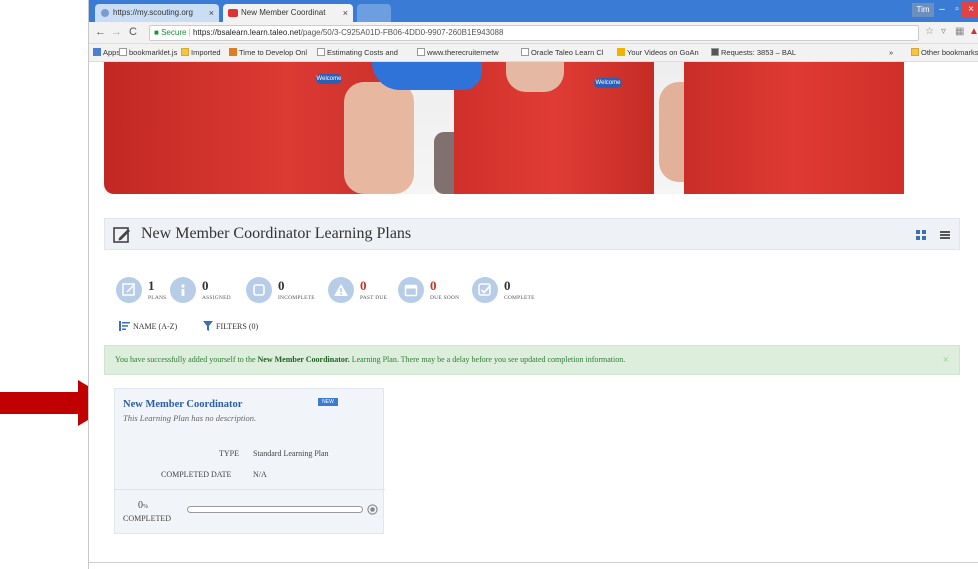 The image size is (978, 569). What do you see at coordinates (969, 10) in the screenshot?
I see `window-close-icon: ×` at bounding box center [969, 10].